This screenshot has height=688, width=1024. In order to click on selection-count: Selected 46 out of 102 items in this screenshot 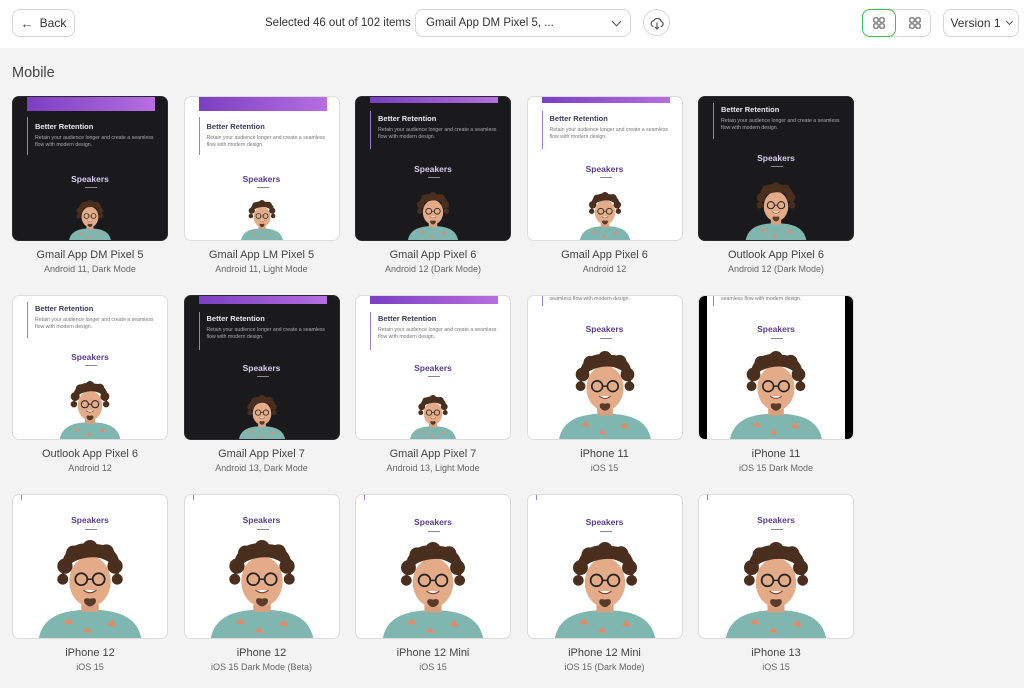, I will do `click(338, 23)`.